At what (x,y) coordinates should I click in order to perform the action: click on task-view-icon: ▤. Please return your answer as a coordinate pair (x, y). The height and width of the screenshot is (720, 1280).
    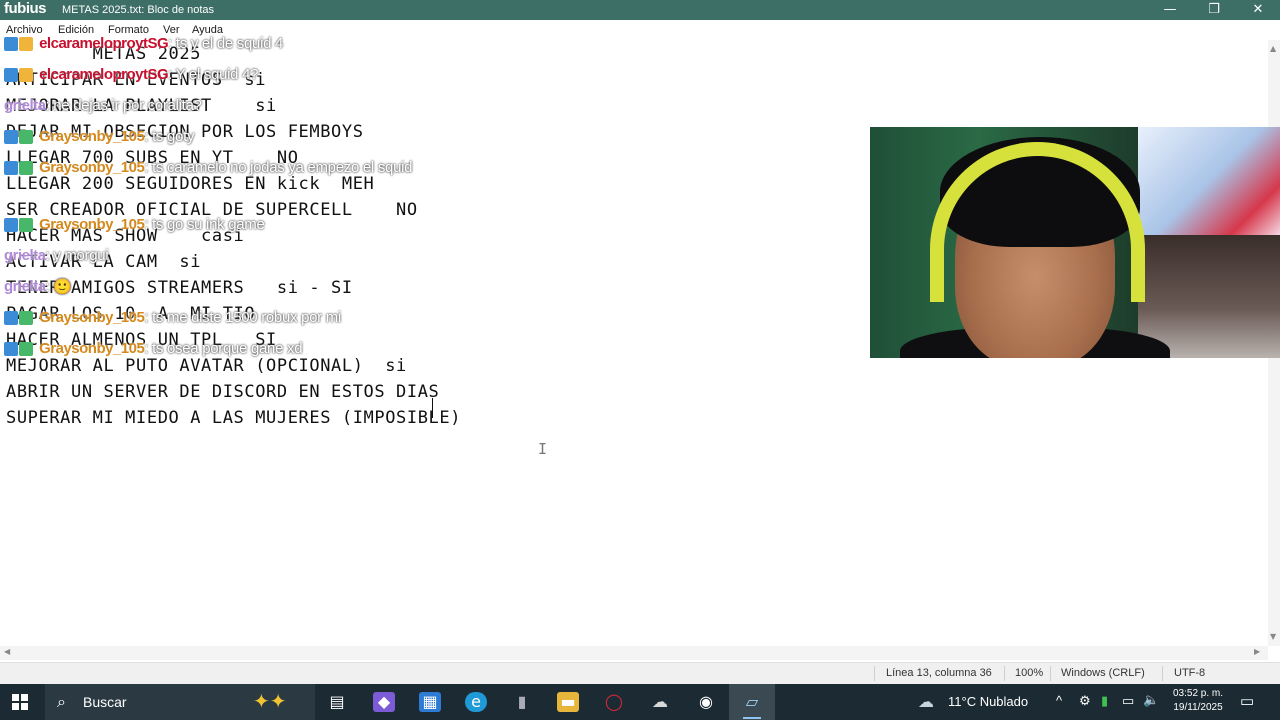
    Looking at the image, I should click on (337, 702).